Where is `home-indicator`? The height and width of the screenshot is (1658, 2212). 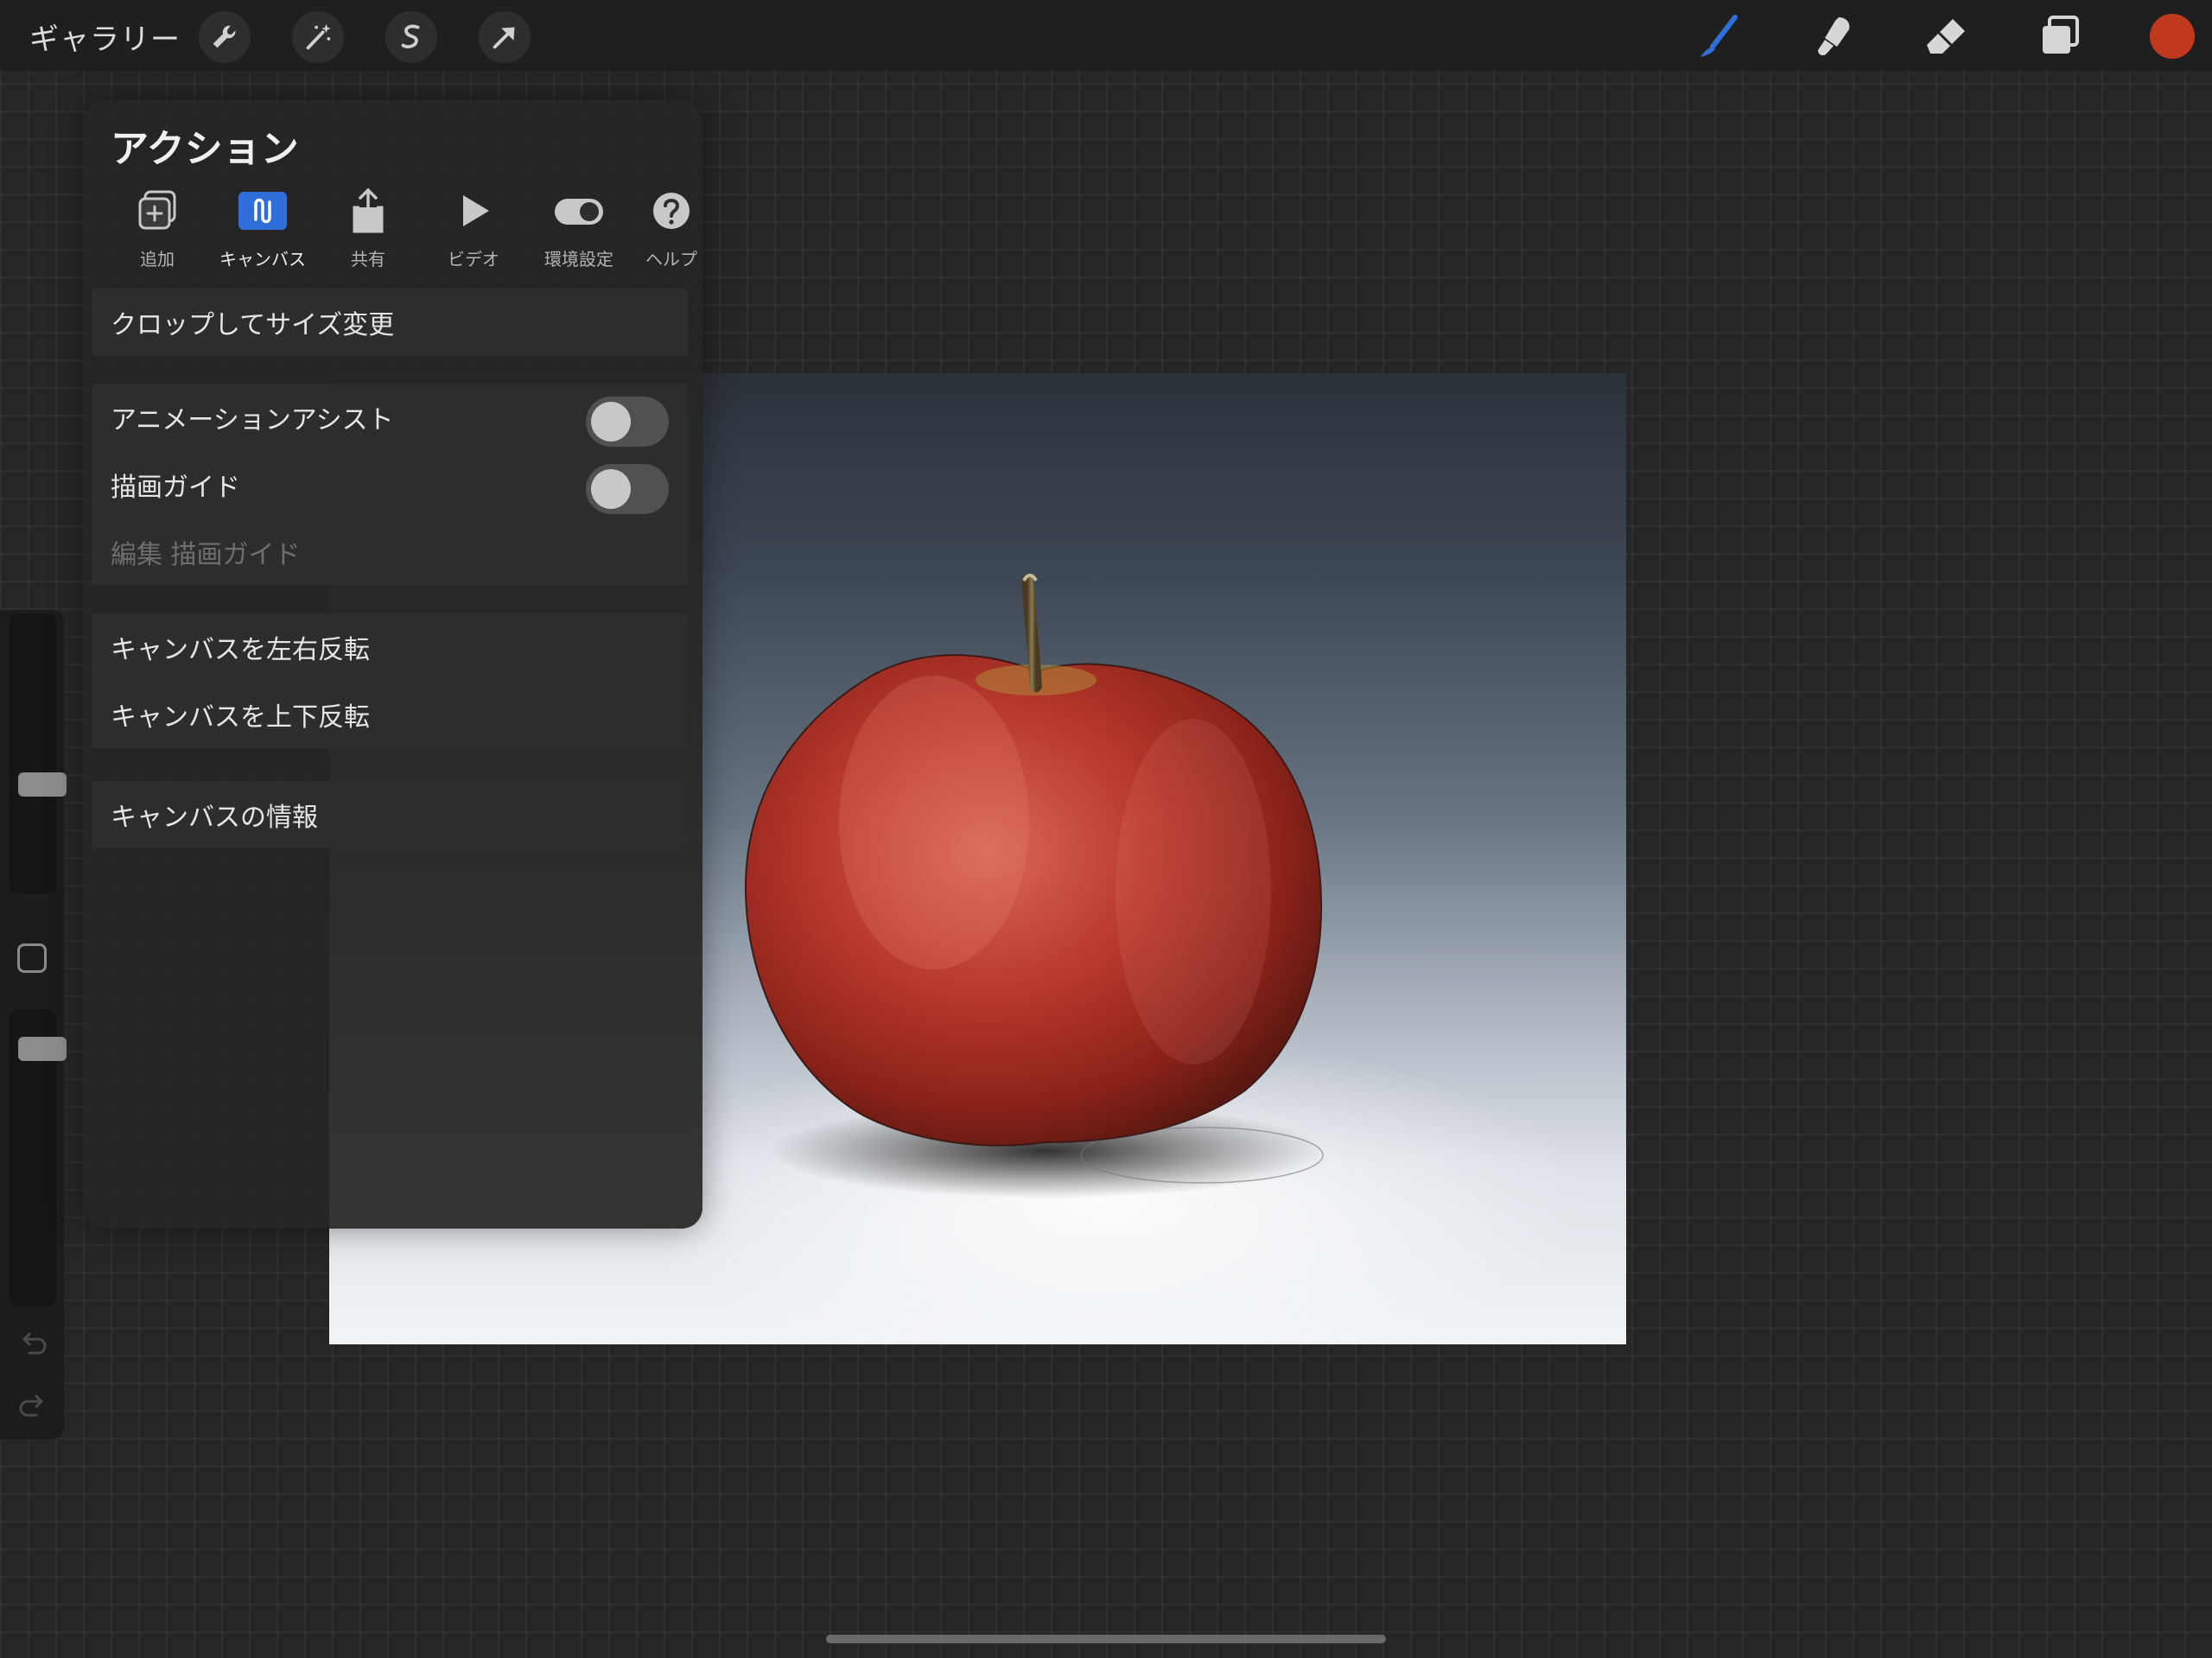
home-indicator is located at coordinates (1106, 1639).